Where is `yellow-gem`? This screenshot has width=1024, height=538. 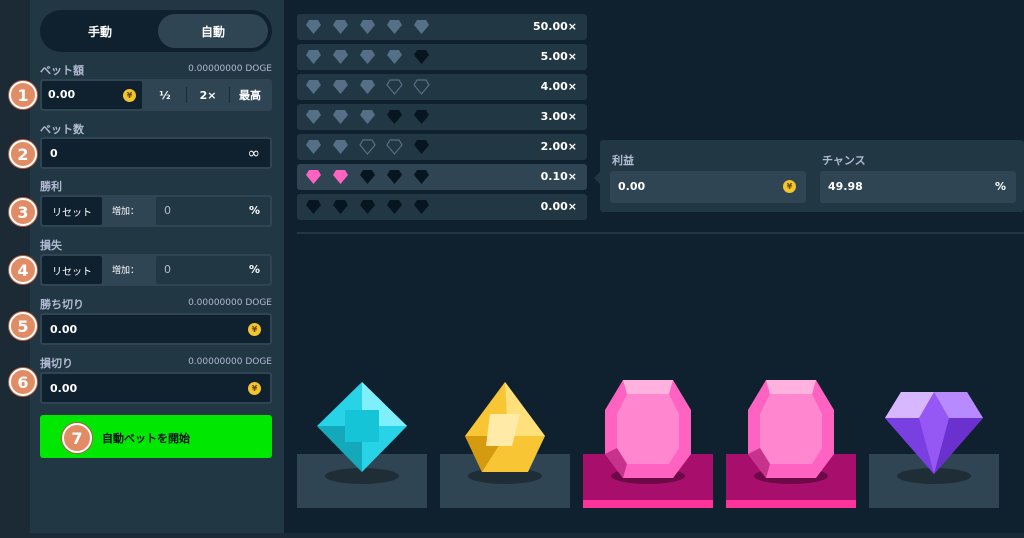
yellow-gem is located at coordinates (505, 427).